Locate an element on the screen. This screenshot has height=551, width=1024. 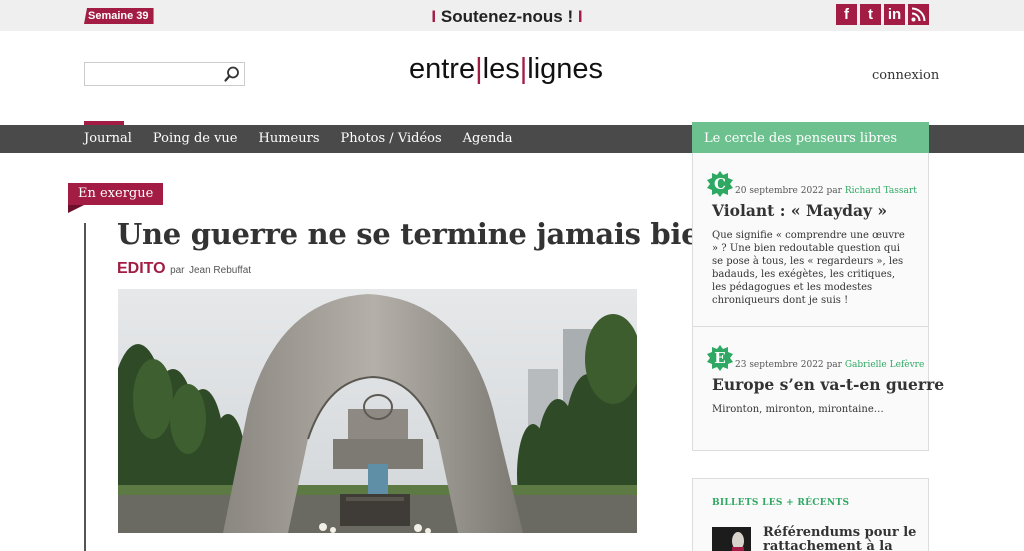
tumblr-icon: t is located at coordinates (870, 14).